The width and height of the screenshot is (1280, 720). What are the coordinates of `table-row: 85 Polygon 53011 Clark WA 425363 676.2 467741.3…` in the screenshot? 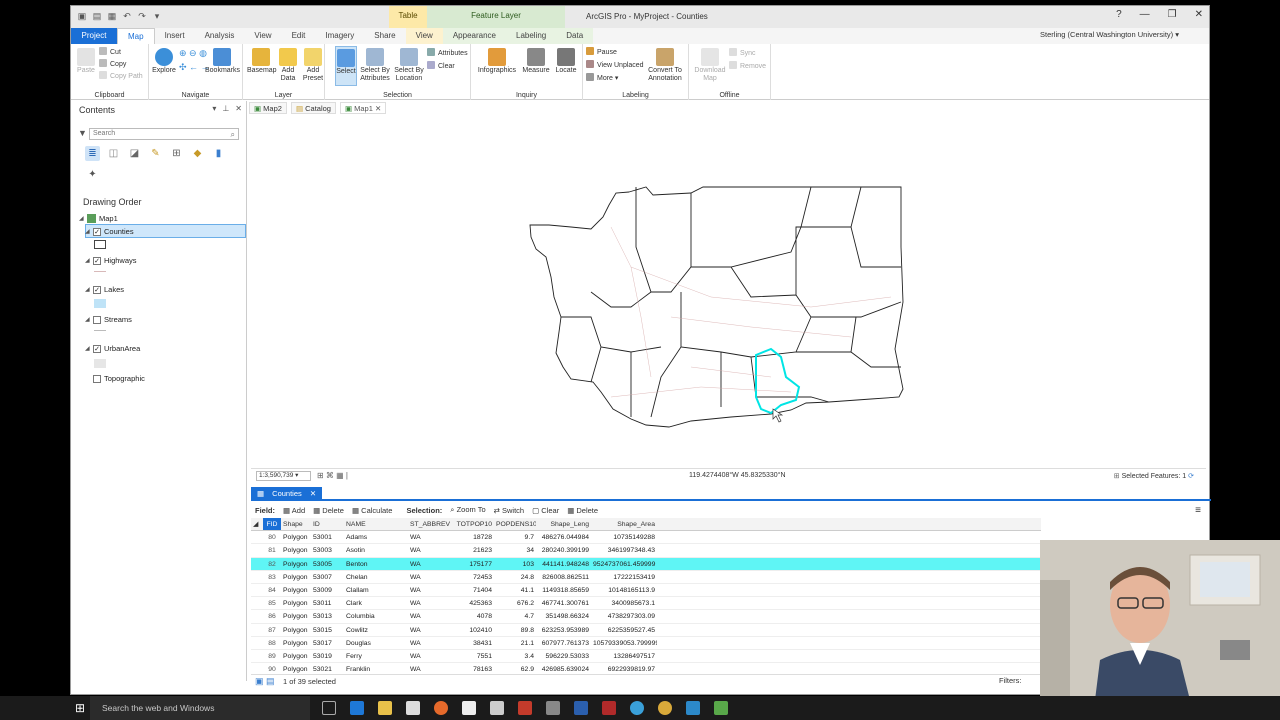 It's located at (646, 604).